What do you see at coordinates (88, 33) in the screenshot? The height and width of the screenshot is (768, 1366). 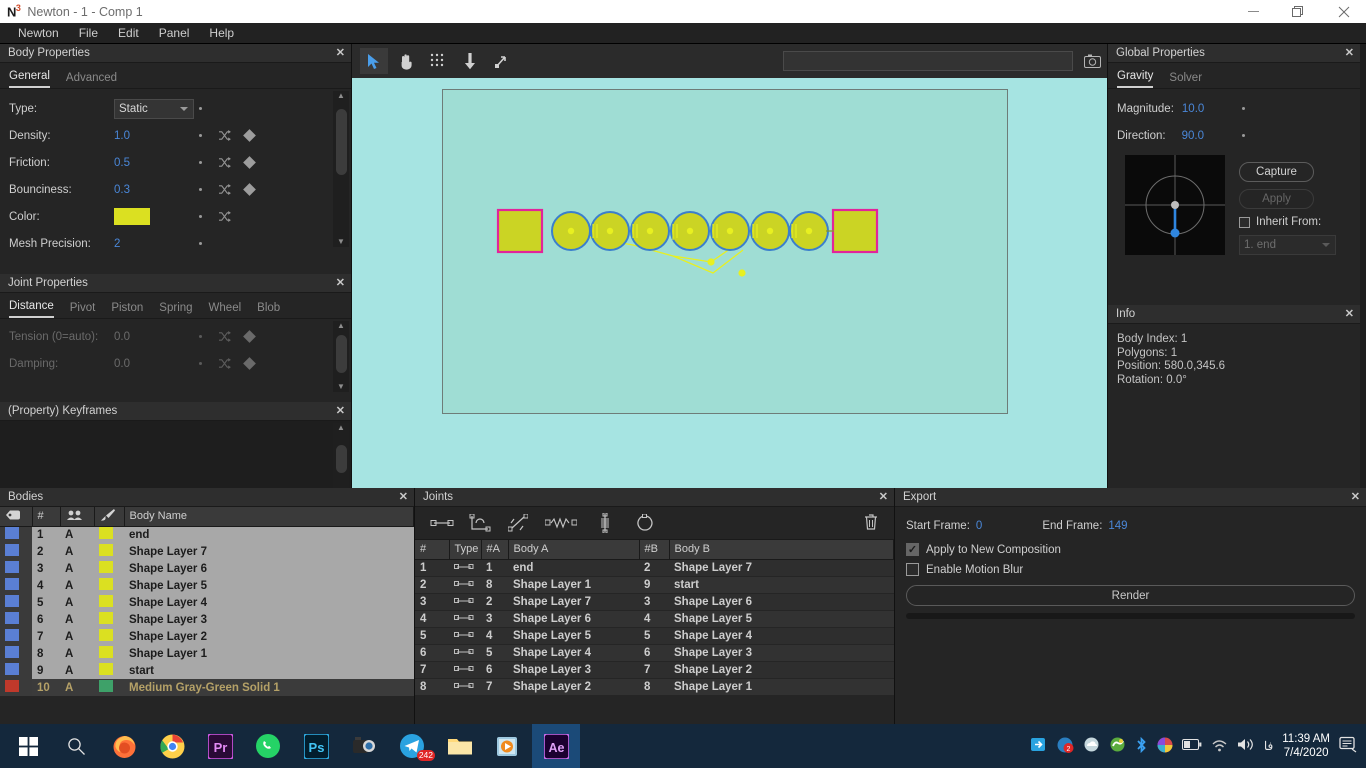 I see `menu-file: File` at bounding box center [88, 33].